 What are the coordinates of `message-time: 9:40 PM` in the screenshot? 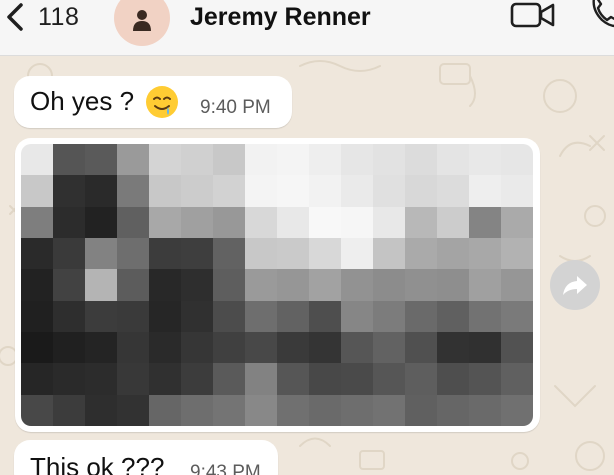 It's located at (235, 107).